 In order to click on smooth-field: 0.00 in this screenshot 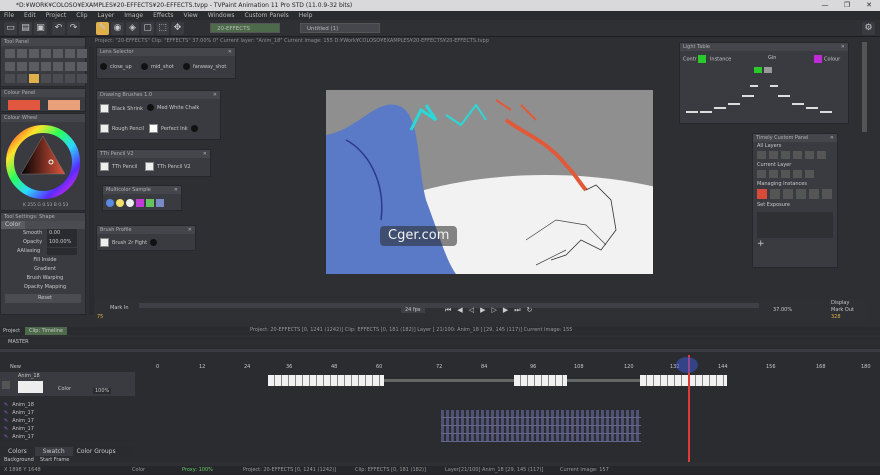, I will do `click(62, 233)`.